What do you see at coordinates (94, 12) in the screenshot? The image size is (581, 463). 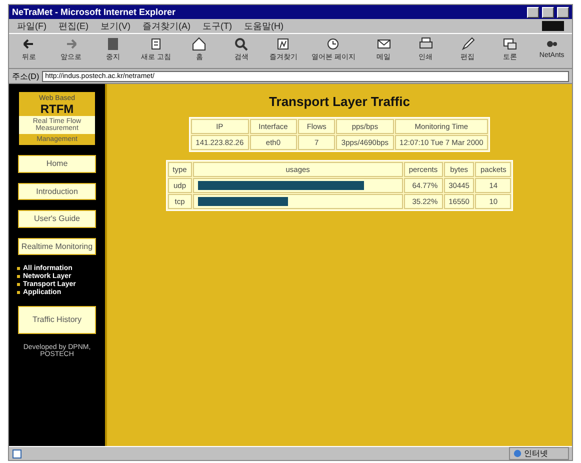 I see `window-title: NeTraMet - Microsoft Internet Explorer` at bounding box center [94, 12].